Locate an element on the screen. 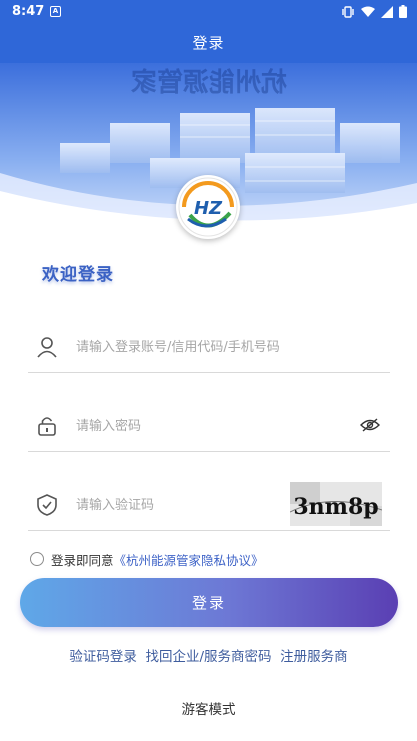 The image size is (417, 741). status-bar: 8:47 A is located at coordinates (208, 12).